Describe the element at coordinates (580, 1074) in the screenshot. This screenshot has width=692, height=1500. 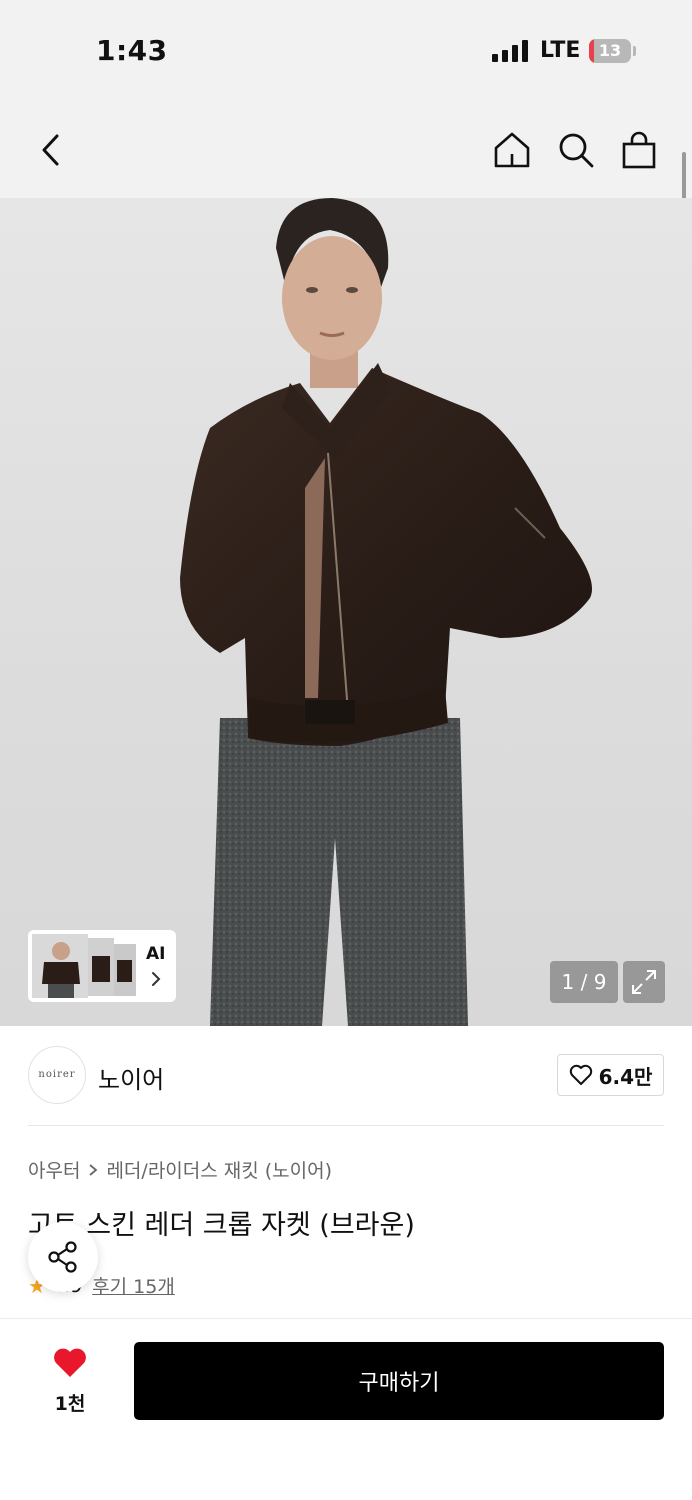
I see `heart-outline-icon` at that location.